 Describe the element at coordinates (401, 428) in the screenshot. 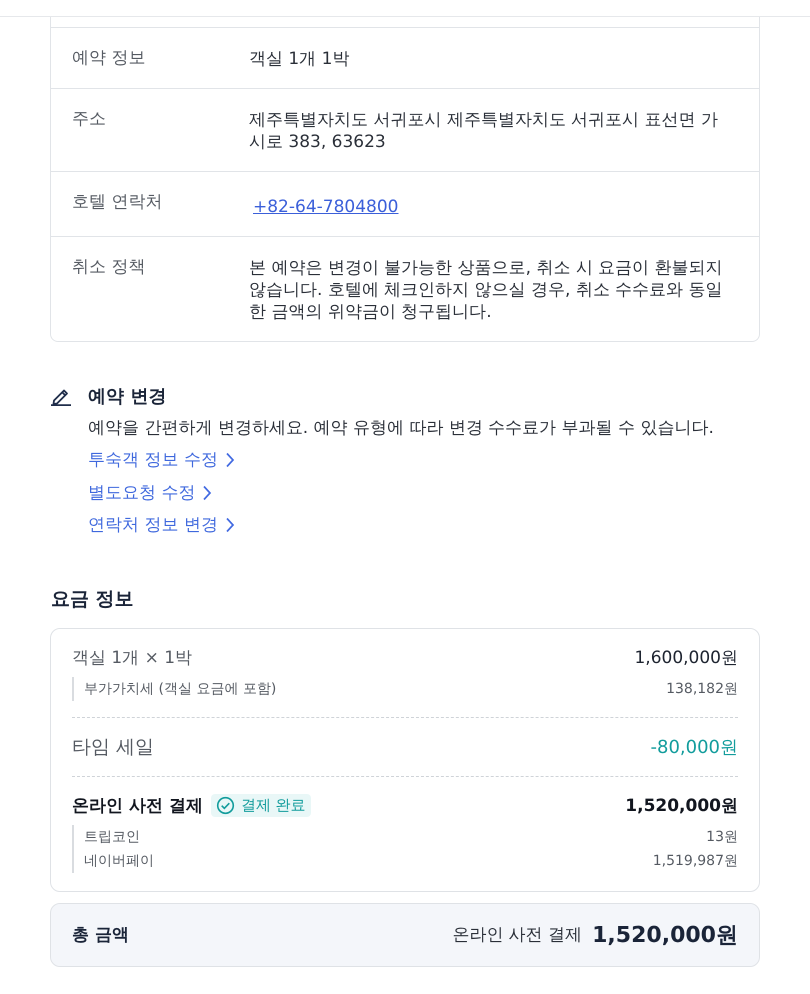

I see `section-description: 예약을 간편하게 변경하세요. 예약 유형에 따라 변경 수수료가 부과될 수 있습니다.` at that location.